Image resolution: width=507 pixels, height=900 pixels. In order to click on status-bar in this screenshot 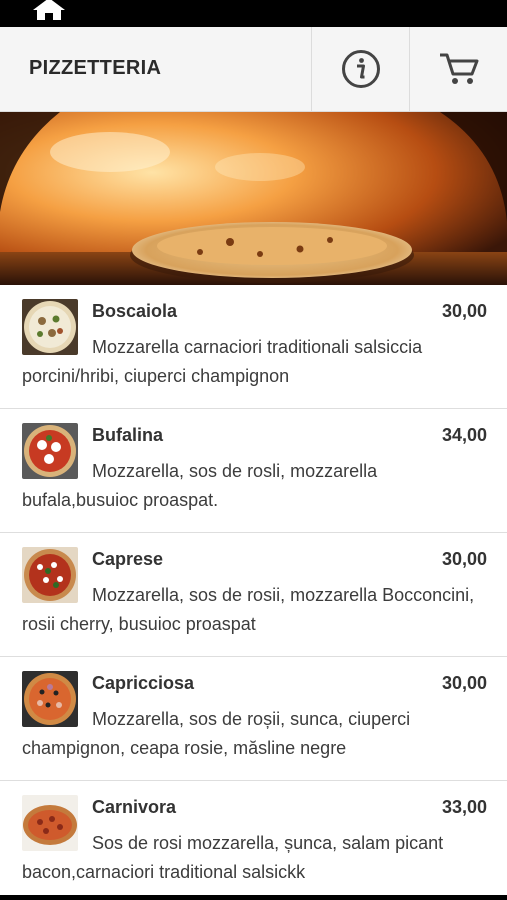, I will do `click(253, 13)`.